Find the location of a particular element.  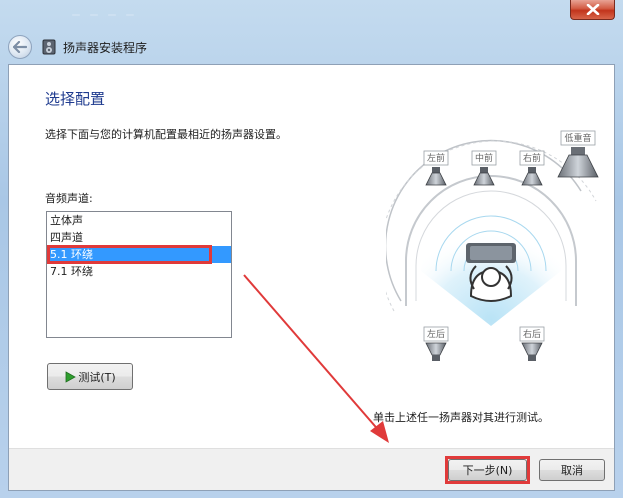

close-icon is located at coordinates (592, 9).